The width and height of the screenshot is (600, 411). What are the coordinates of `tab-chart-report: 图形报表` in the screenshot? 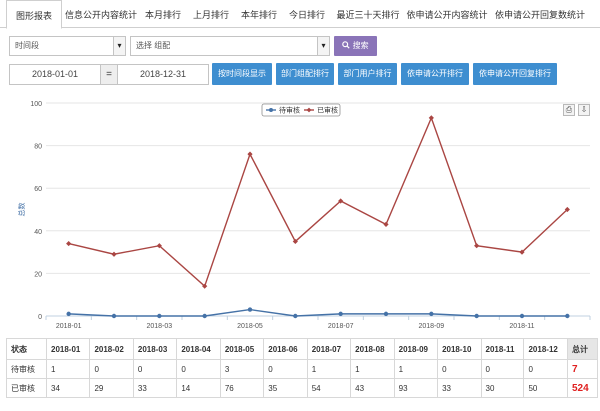 It's located at (34, 14).